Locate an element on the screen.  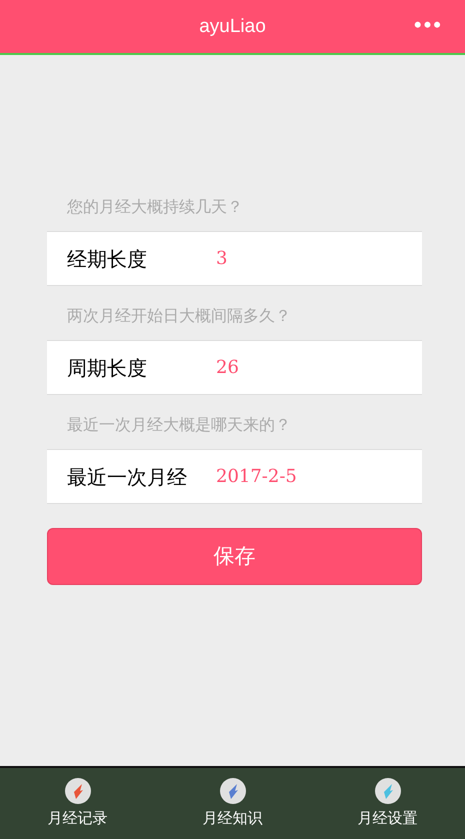
input-field: 2017-2-5 is located at coordinates (306, 476).